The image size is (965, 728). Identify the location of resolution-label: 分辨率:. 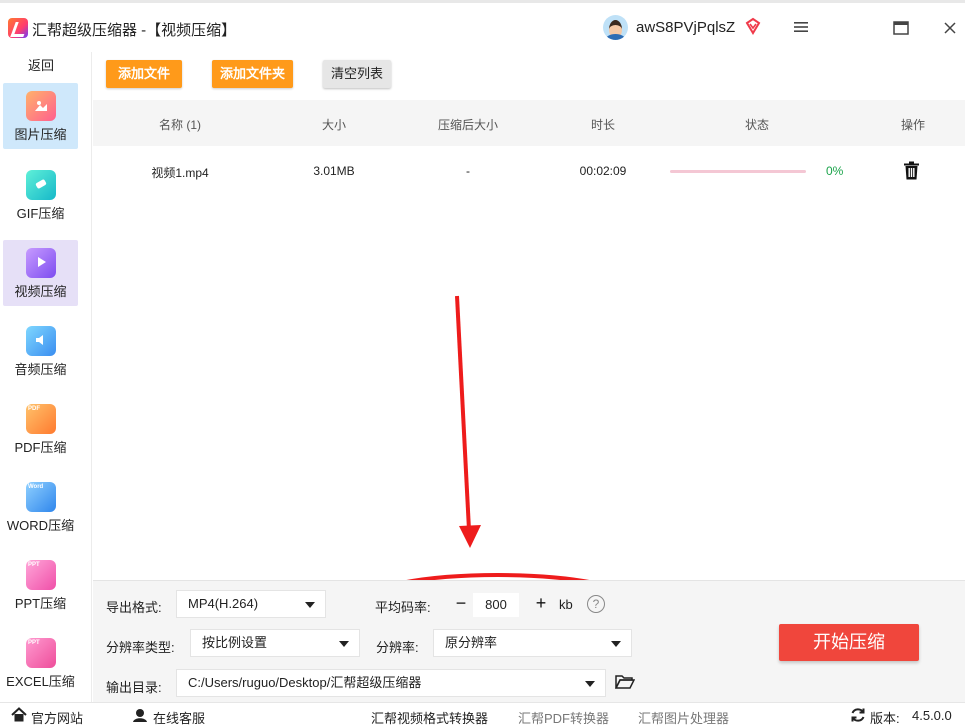
(397, 647).